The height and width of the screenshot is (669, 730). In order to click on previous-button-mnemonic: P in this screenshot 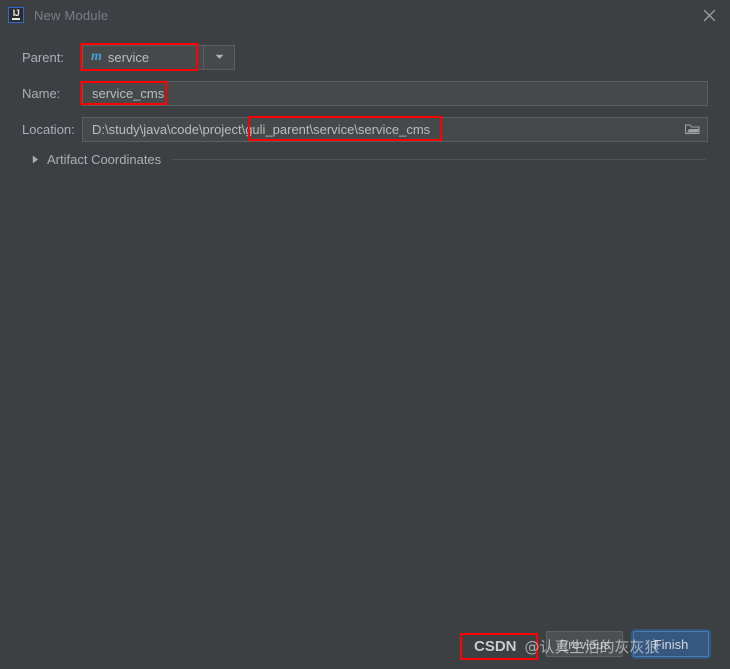, I will do `click(564, 644)`.